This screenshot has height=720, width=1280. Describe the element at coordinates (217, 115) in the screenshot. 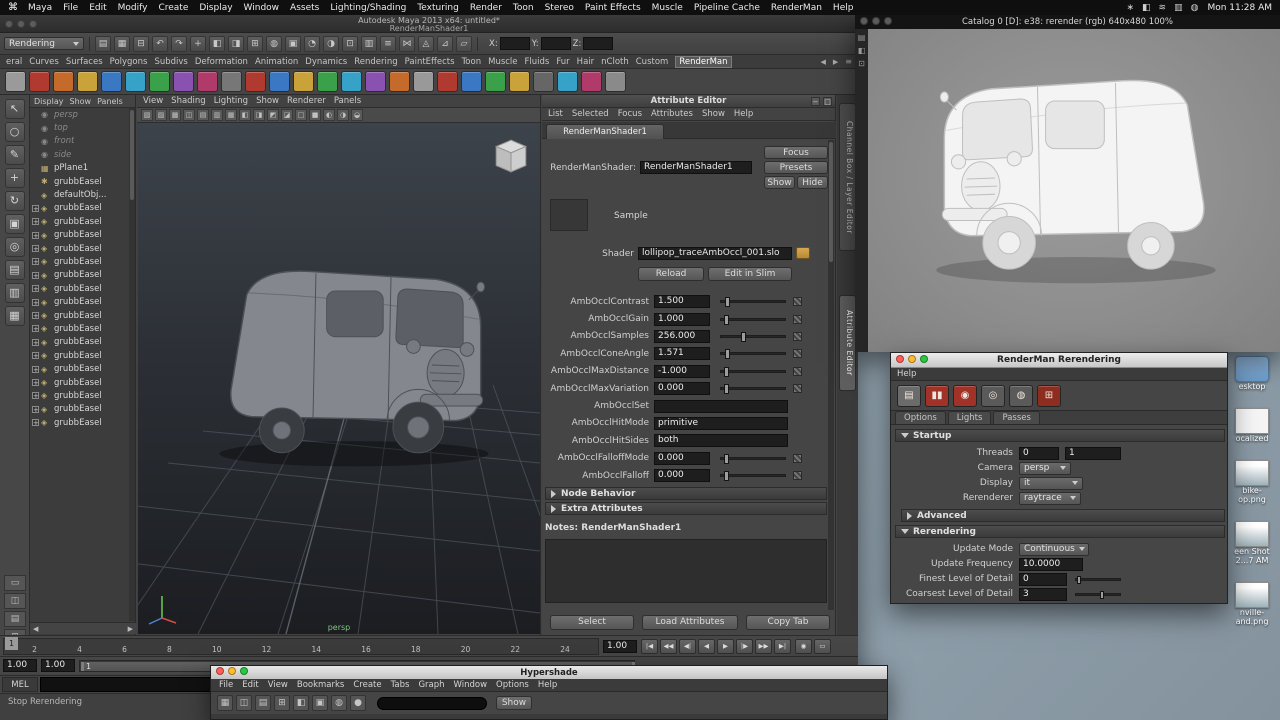

I see `viewport-toolbar-icon: ▥` at that location.